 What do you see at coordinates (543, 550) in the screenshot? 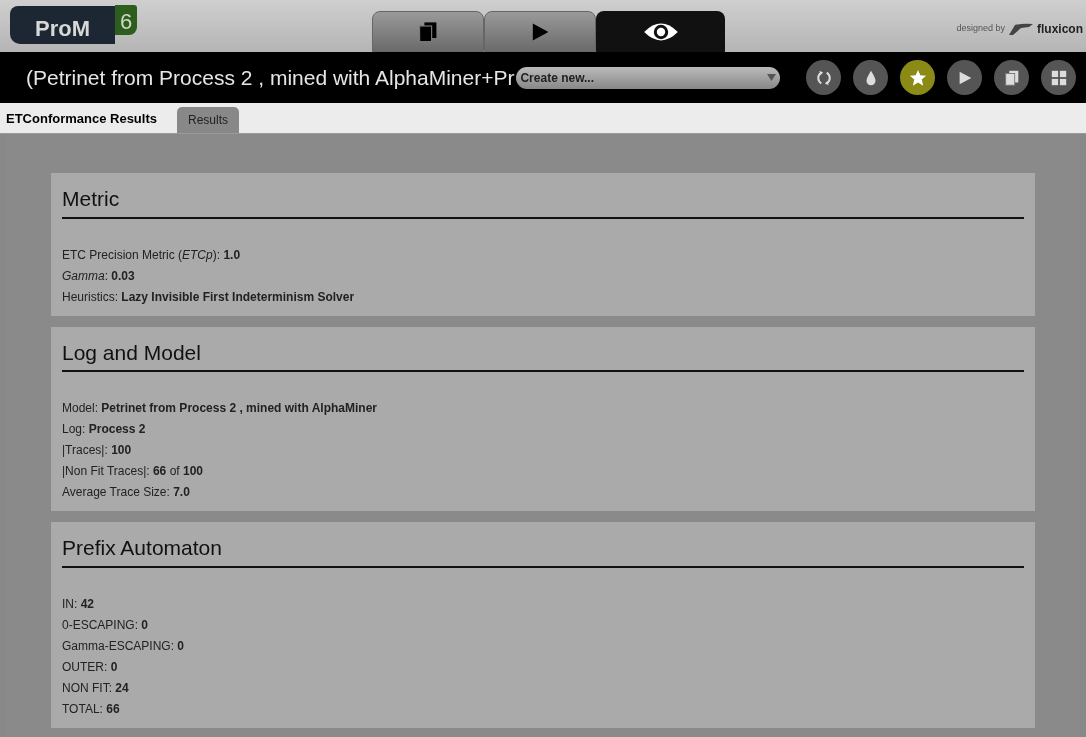
I see `section-title: Prefix Automaton` at bounding box center [543, 550].